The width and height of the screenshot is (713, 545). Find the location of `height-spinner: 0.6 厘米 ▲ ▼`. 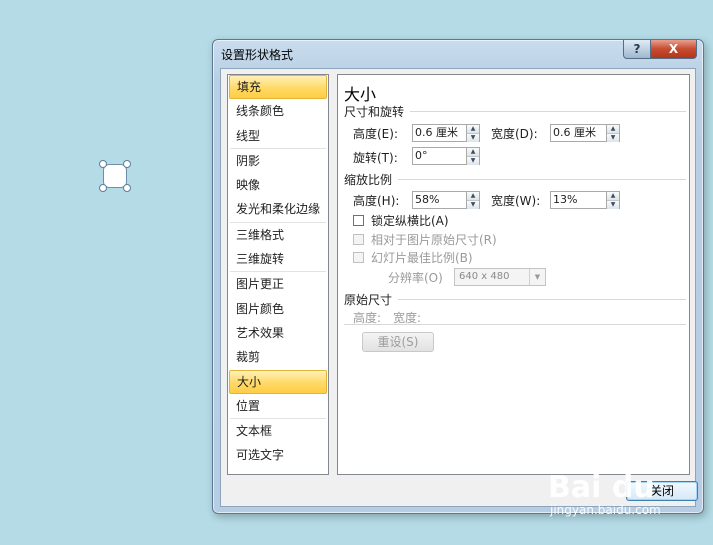

height-spinner: 0.6 厘米 ▲ ▼ is located at coordinates (446, 133).